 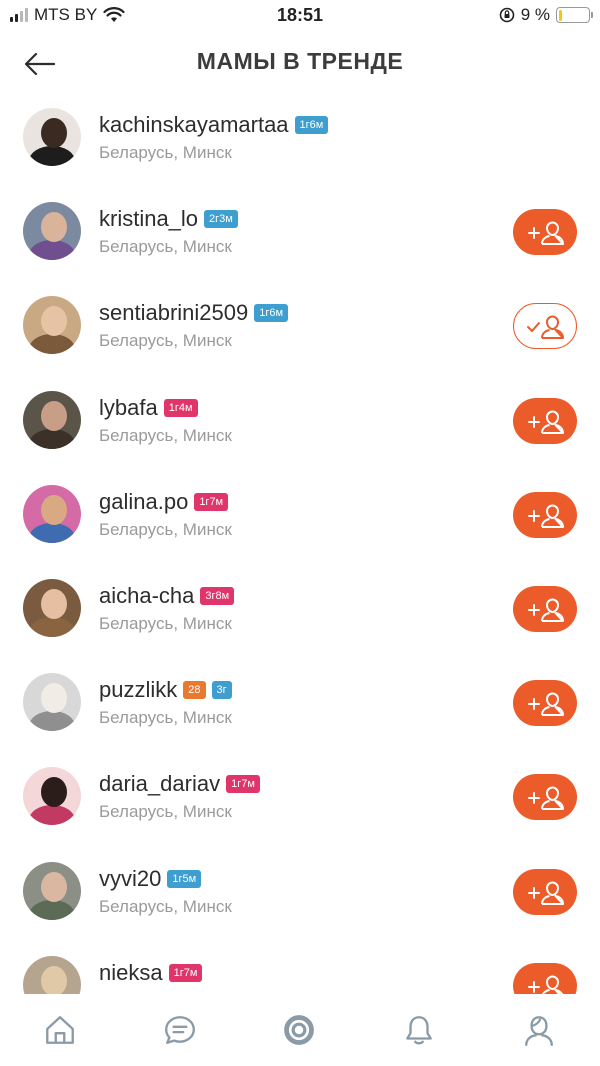 What do you see at coordinates (221, 219) in the screenshot?
I see `child-age-badge: 2г3м` at bounding box center [221, 219].